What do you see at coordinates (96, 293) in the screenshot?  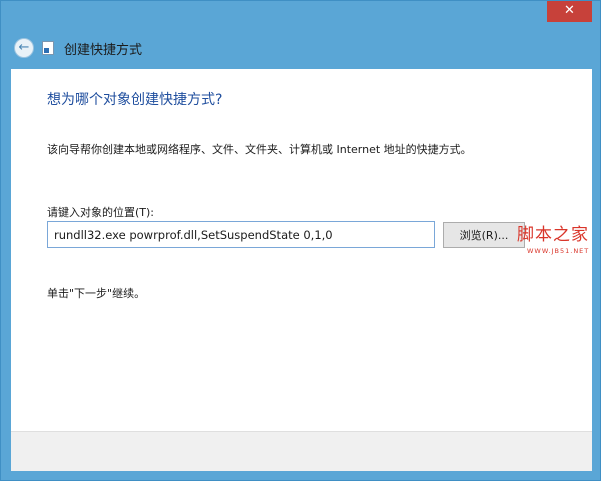 I see `continue-instruction: 单击"下一步"继续。` at bounding box center [96, 293].